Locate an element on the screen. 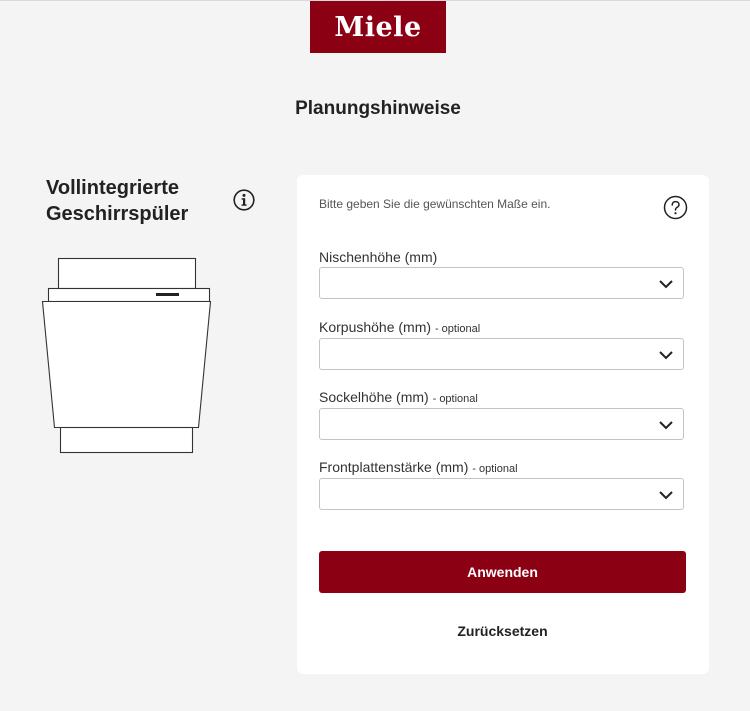 This screenshot has height=711, width=750. select-sockelhoehe is located at coordinates (501, 424).